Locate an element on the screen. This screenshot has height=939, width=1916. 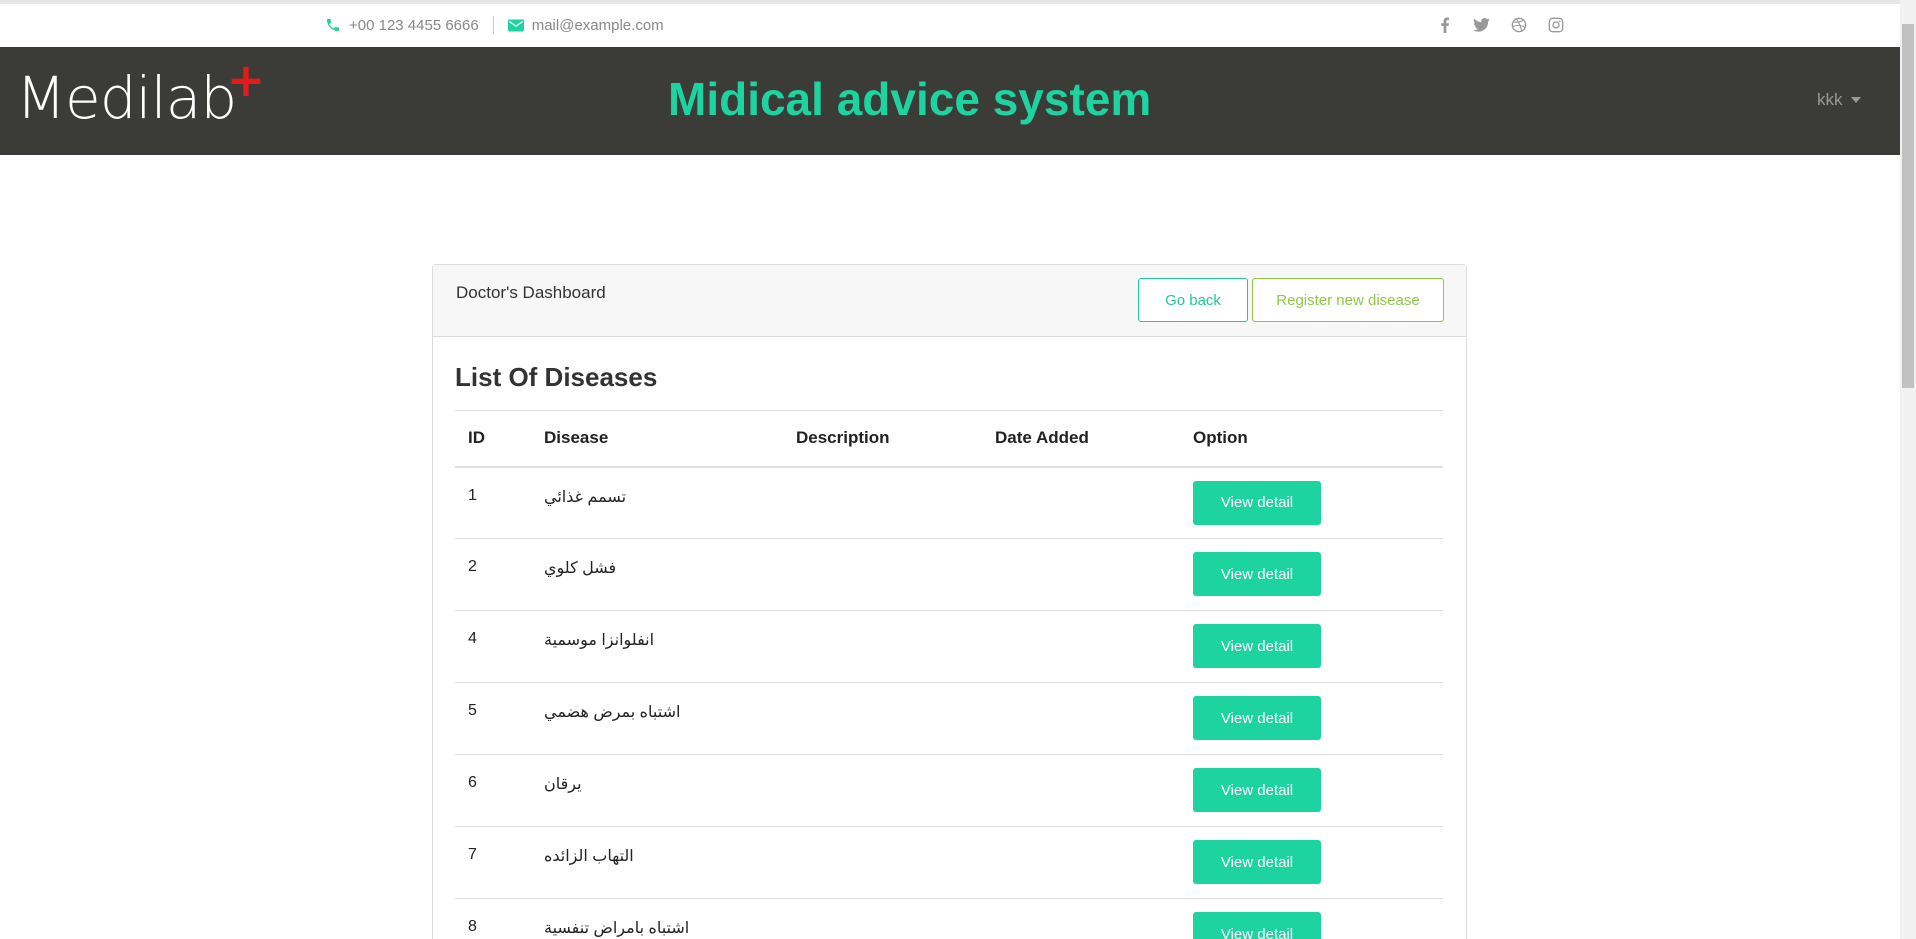
column-header-description: Description is located at coordinates (882, 439).